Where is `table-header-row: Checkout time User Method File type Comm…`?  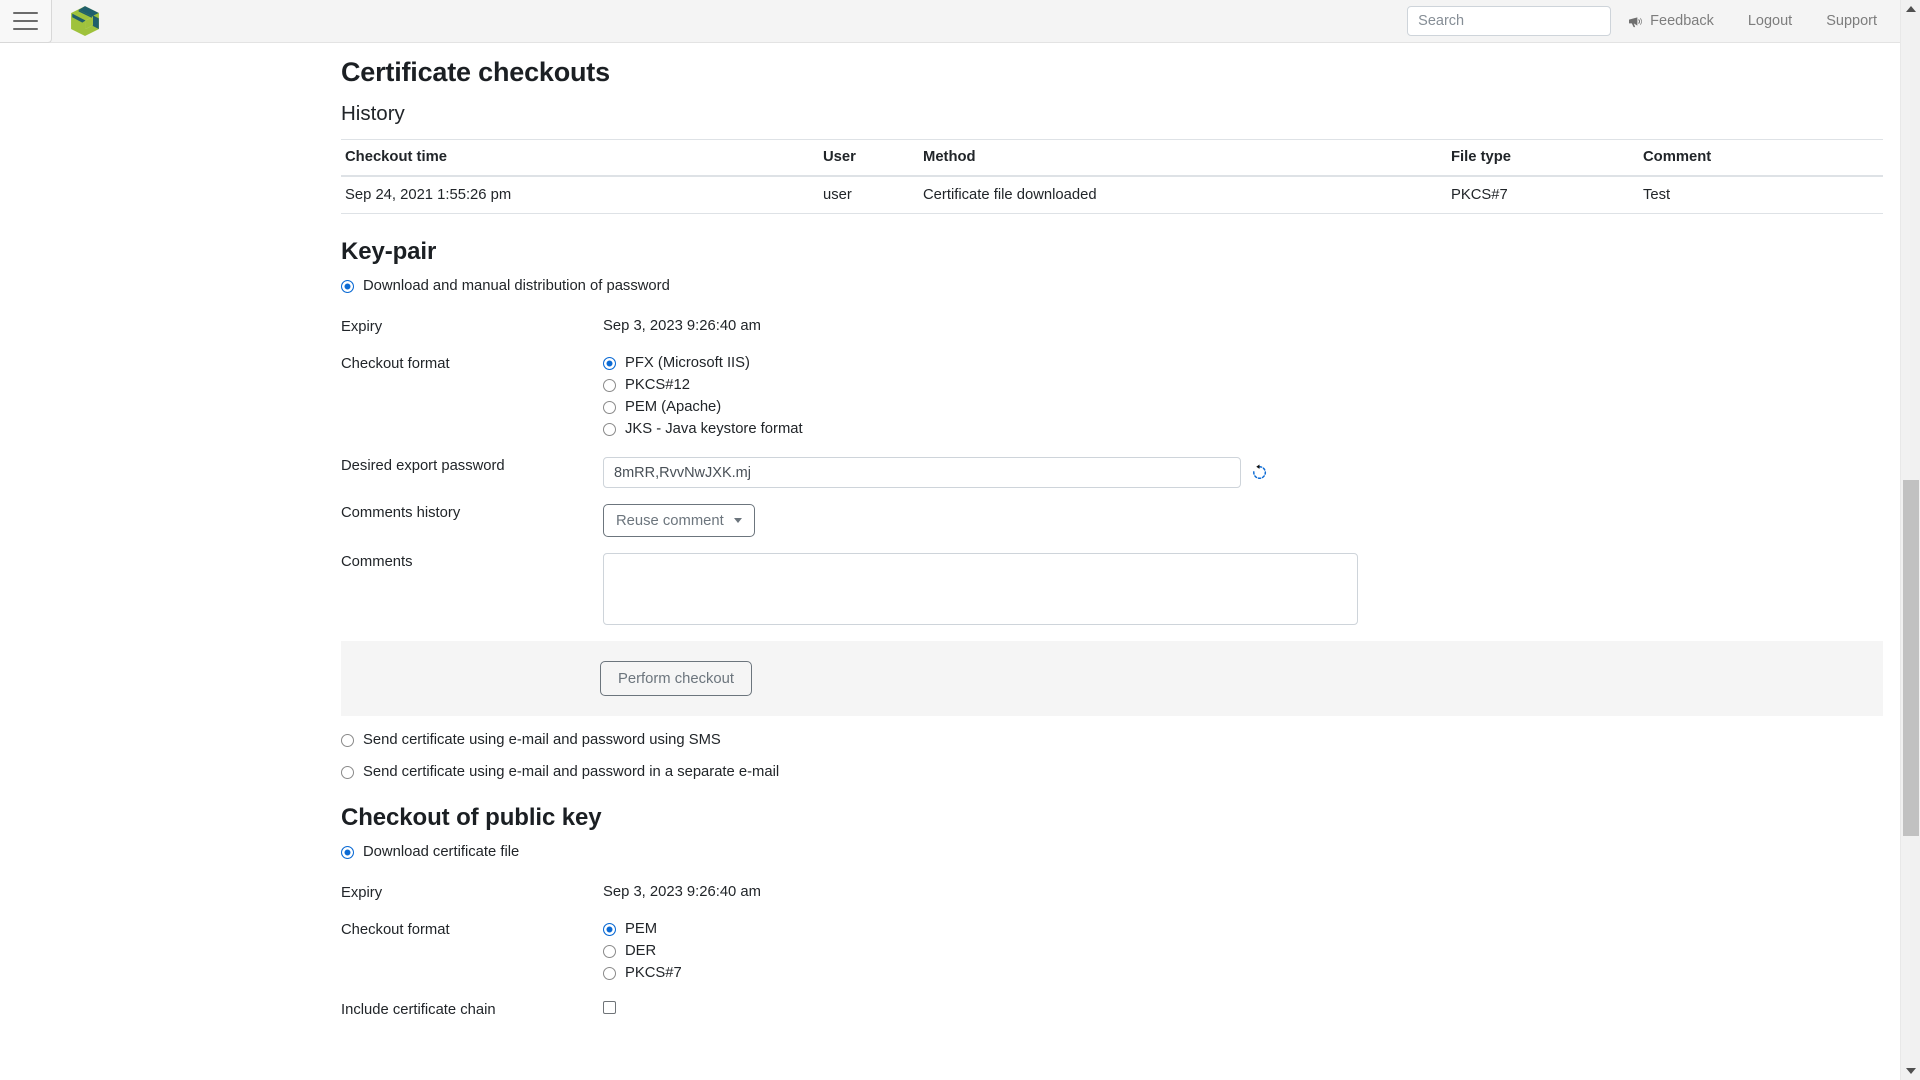
table-header-row: Checkout time User Method File type Comm… is located at coordinates (1112, 158).